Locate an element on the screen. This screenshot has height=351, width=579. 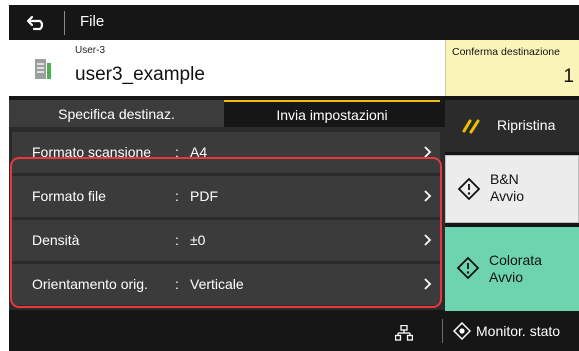
tab-invia-impostazioni: Invia impostazioni is located at coordinates (332, 113).